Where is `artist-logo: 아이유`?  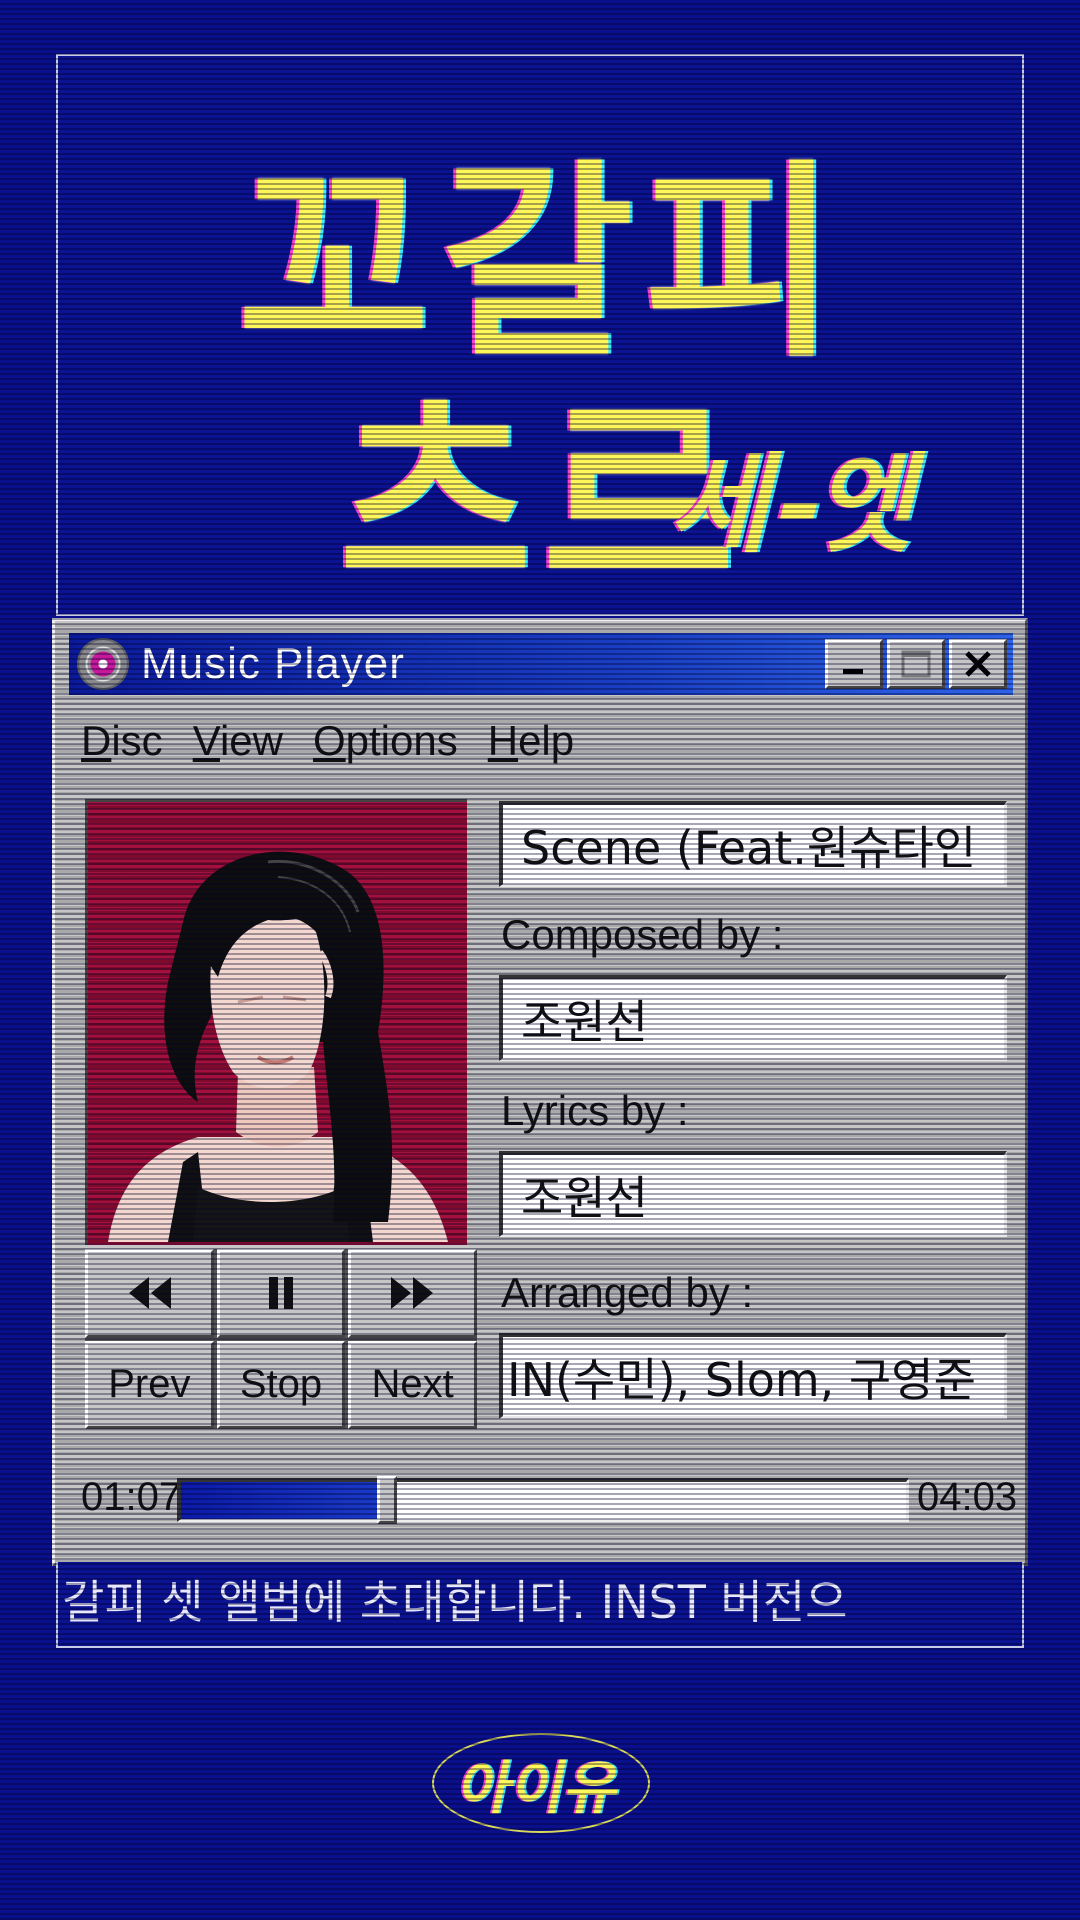
artist-logo: 아이유 is located at coordinates (541, 1783).